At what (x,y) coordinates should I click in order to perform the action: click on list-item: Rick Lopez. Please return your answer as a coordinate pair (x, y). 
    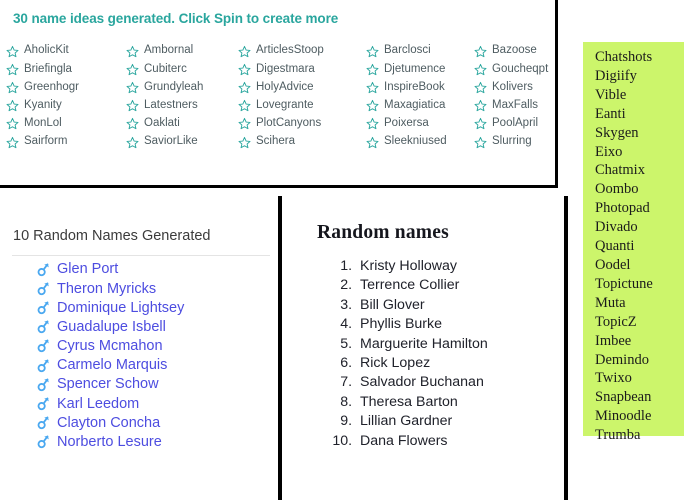
    Looking at the image, I should click on (422, 363).